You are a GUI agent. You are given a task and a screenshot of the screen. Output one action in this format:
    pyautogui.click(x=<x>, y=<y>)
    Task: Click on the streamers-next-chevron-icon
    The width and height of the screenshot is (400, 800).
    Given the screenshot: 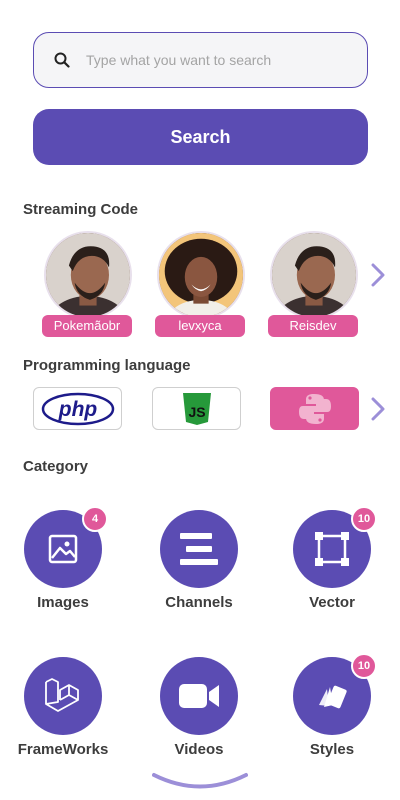 What is the action you would take?
    pyautogui.click(x=378, y=275)
    